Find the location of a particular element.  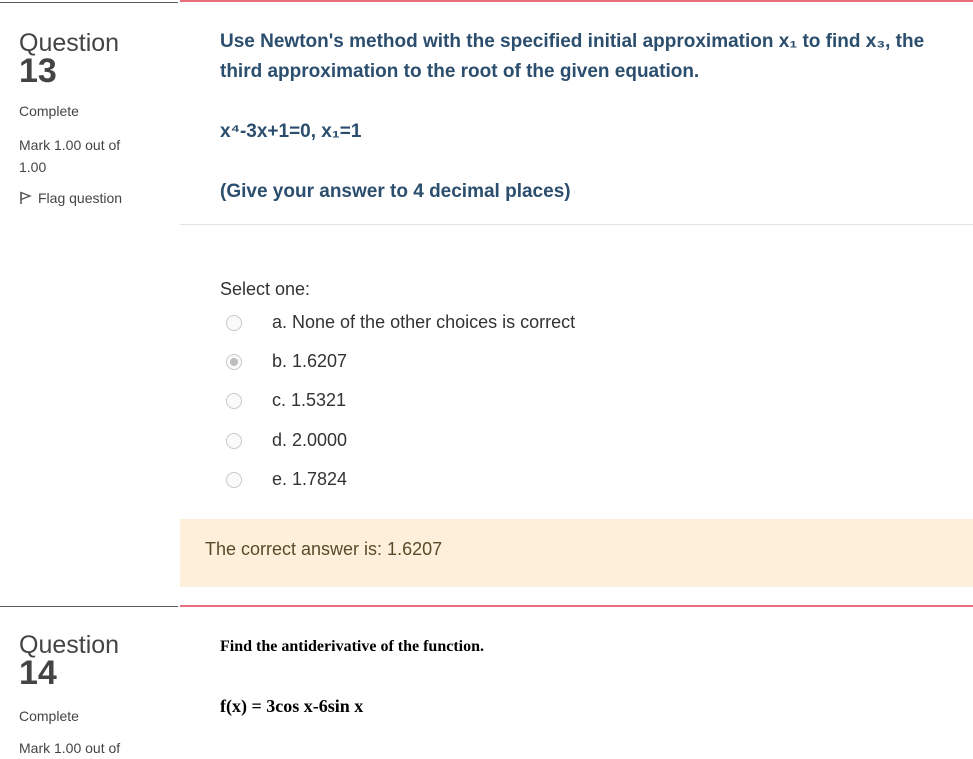

question-text: Find the antiderivative of the function. is located at coordinates (352, 646).